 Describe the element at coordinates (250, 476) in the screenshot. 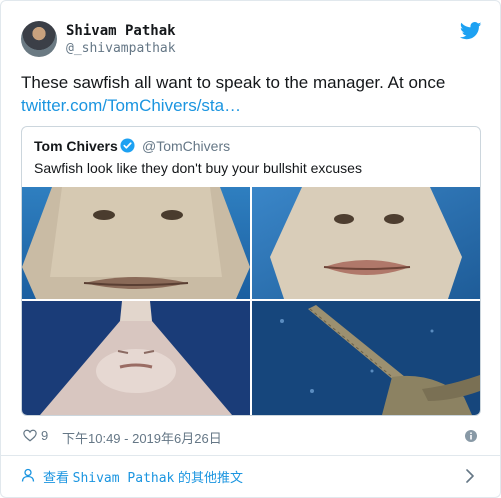

I see `more-tweets-footer: 查看 Shivam Pathak 的其他推文` at that location.